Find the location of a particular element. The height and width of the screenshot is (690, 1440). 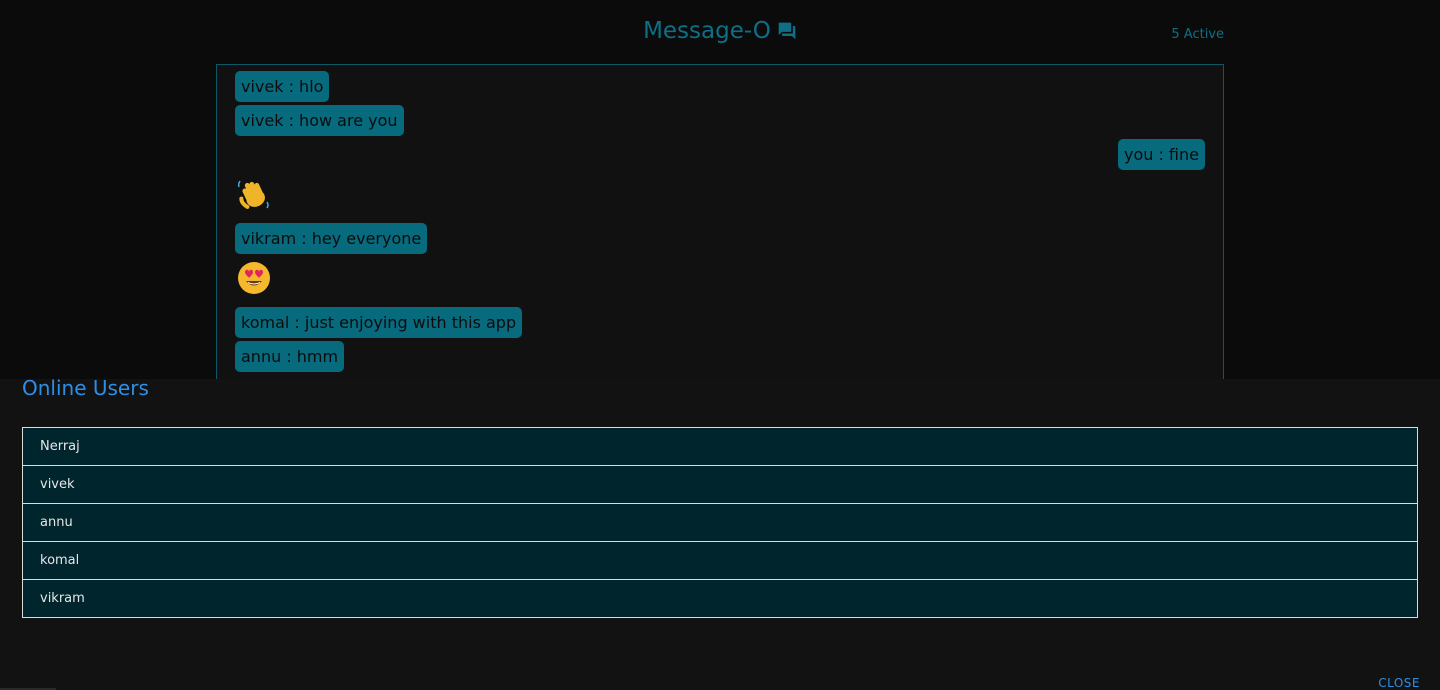

app-title-text: Message-O is located at coordinates (707, 31).